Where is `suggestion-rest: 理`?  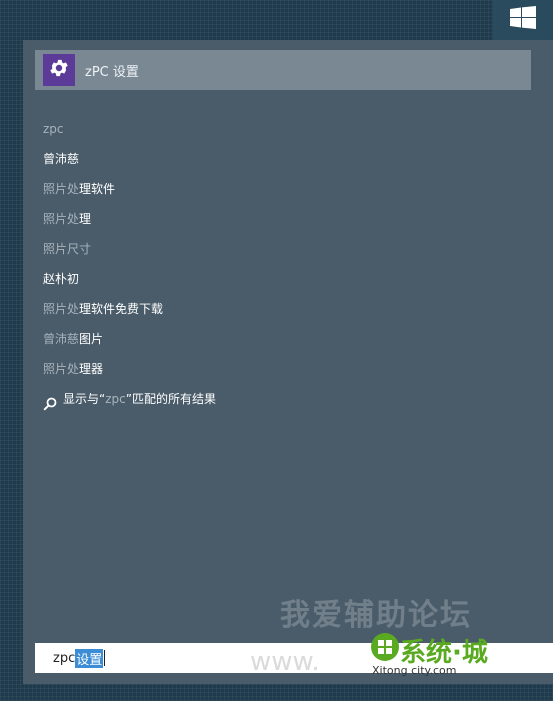 suggestion-rest: 理 is located at coordinates (85, 219).